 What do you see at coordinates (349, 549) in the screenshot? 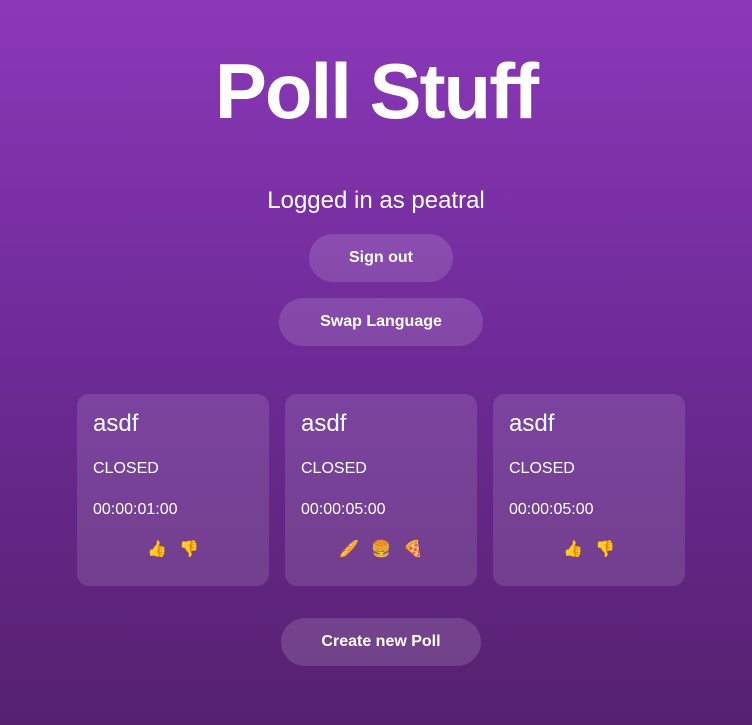
I see `baguette-icon: 🥖` at bounding box center [349, 549].